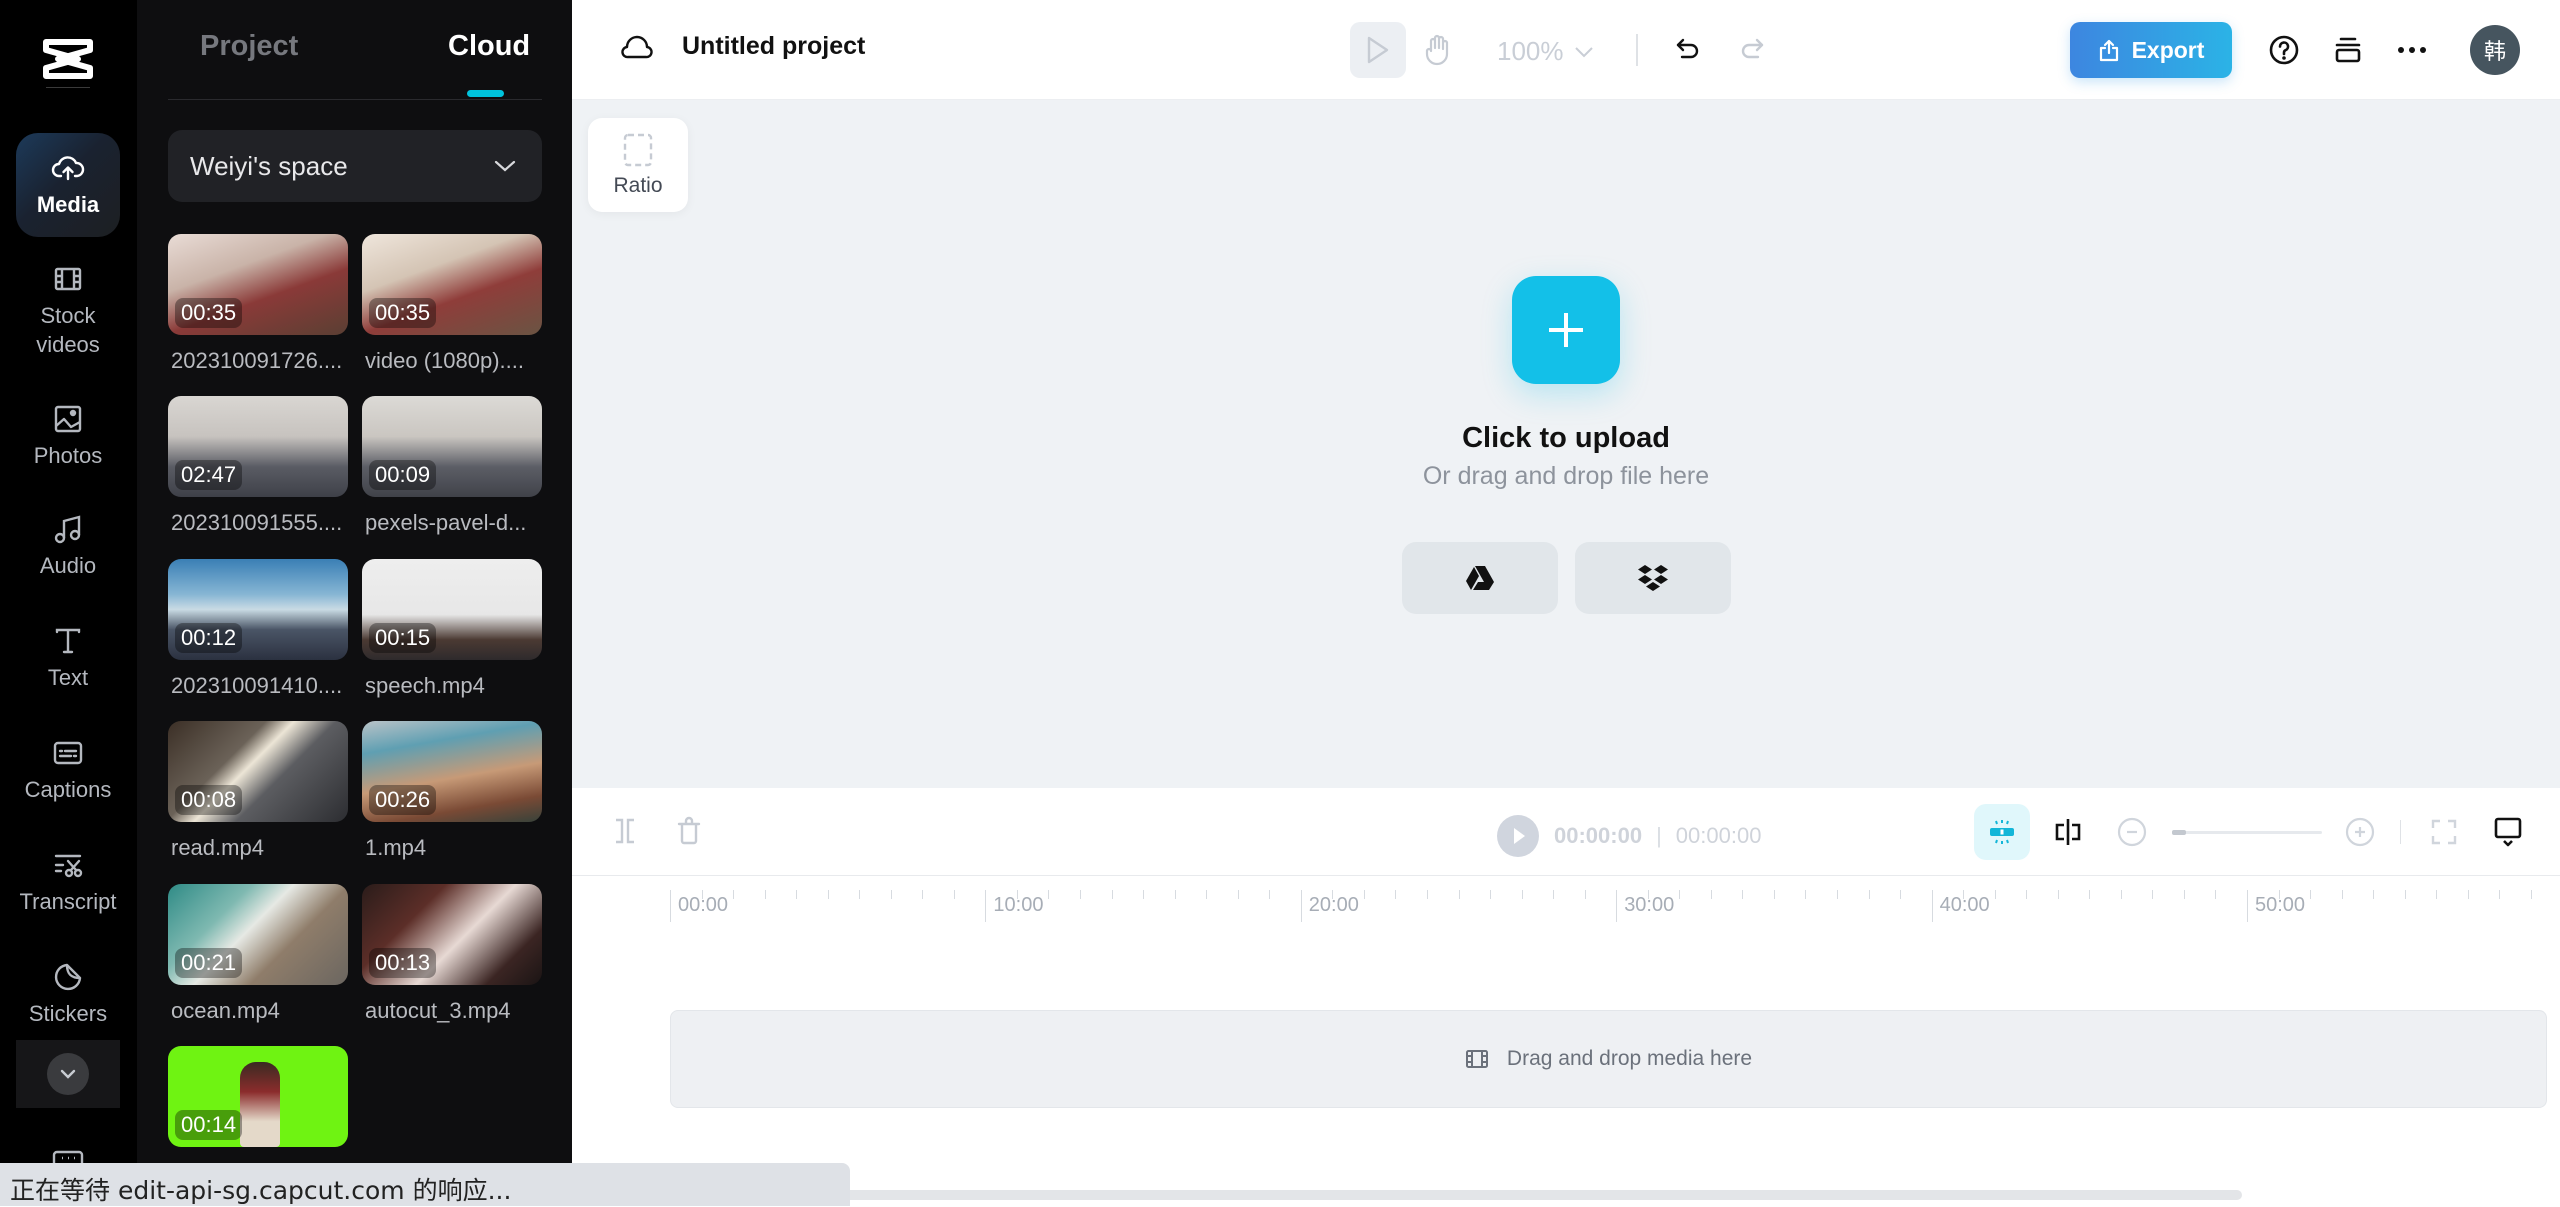 The width and height of the screenshot is (2560, 1207). Describe the element at coordinates (68, 753) in the screenshot. I see `captions-icon` at that location.